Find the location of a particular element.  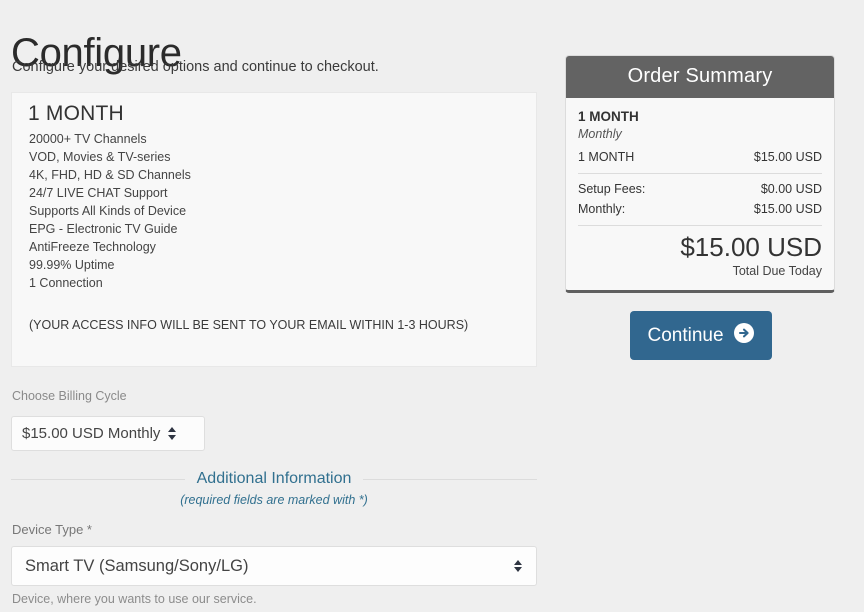

summary-line-item: 1 MONTH $15.00 USD is located at coordinates (700, 157).